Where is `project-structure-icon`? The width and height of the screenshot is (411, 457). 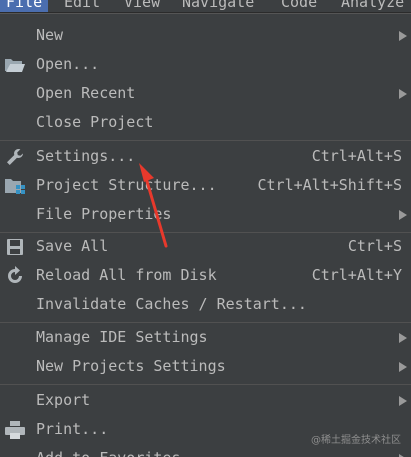
project-structure-icon is located at coordinates (15, 186).